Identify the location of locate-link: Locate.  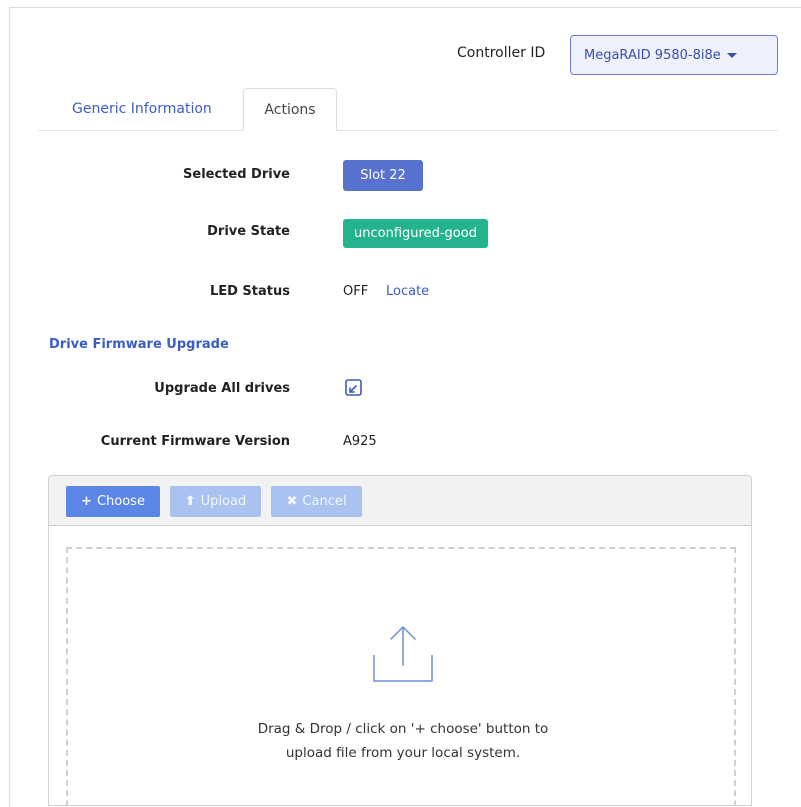
(407, 291).